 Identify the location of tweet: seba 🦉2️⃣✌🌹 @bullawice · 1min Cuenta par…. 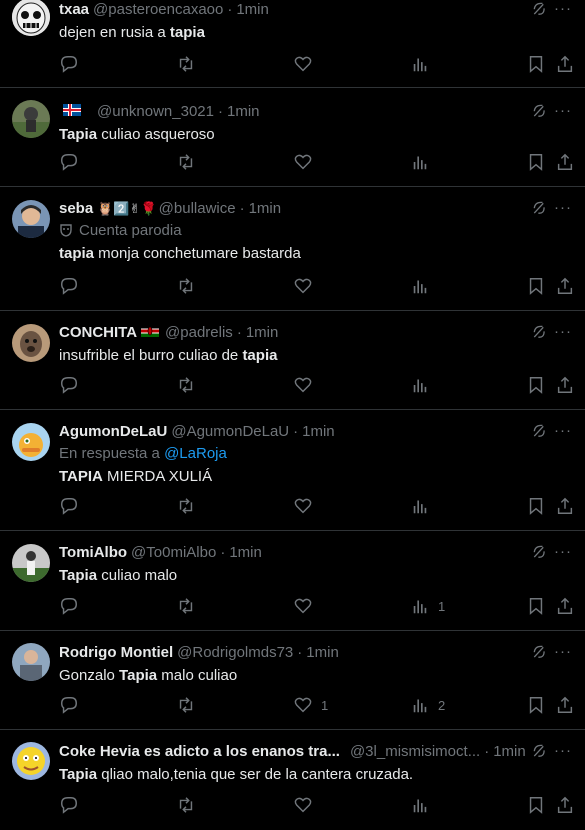
(292, 249).